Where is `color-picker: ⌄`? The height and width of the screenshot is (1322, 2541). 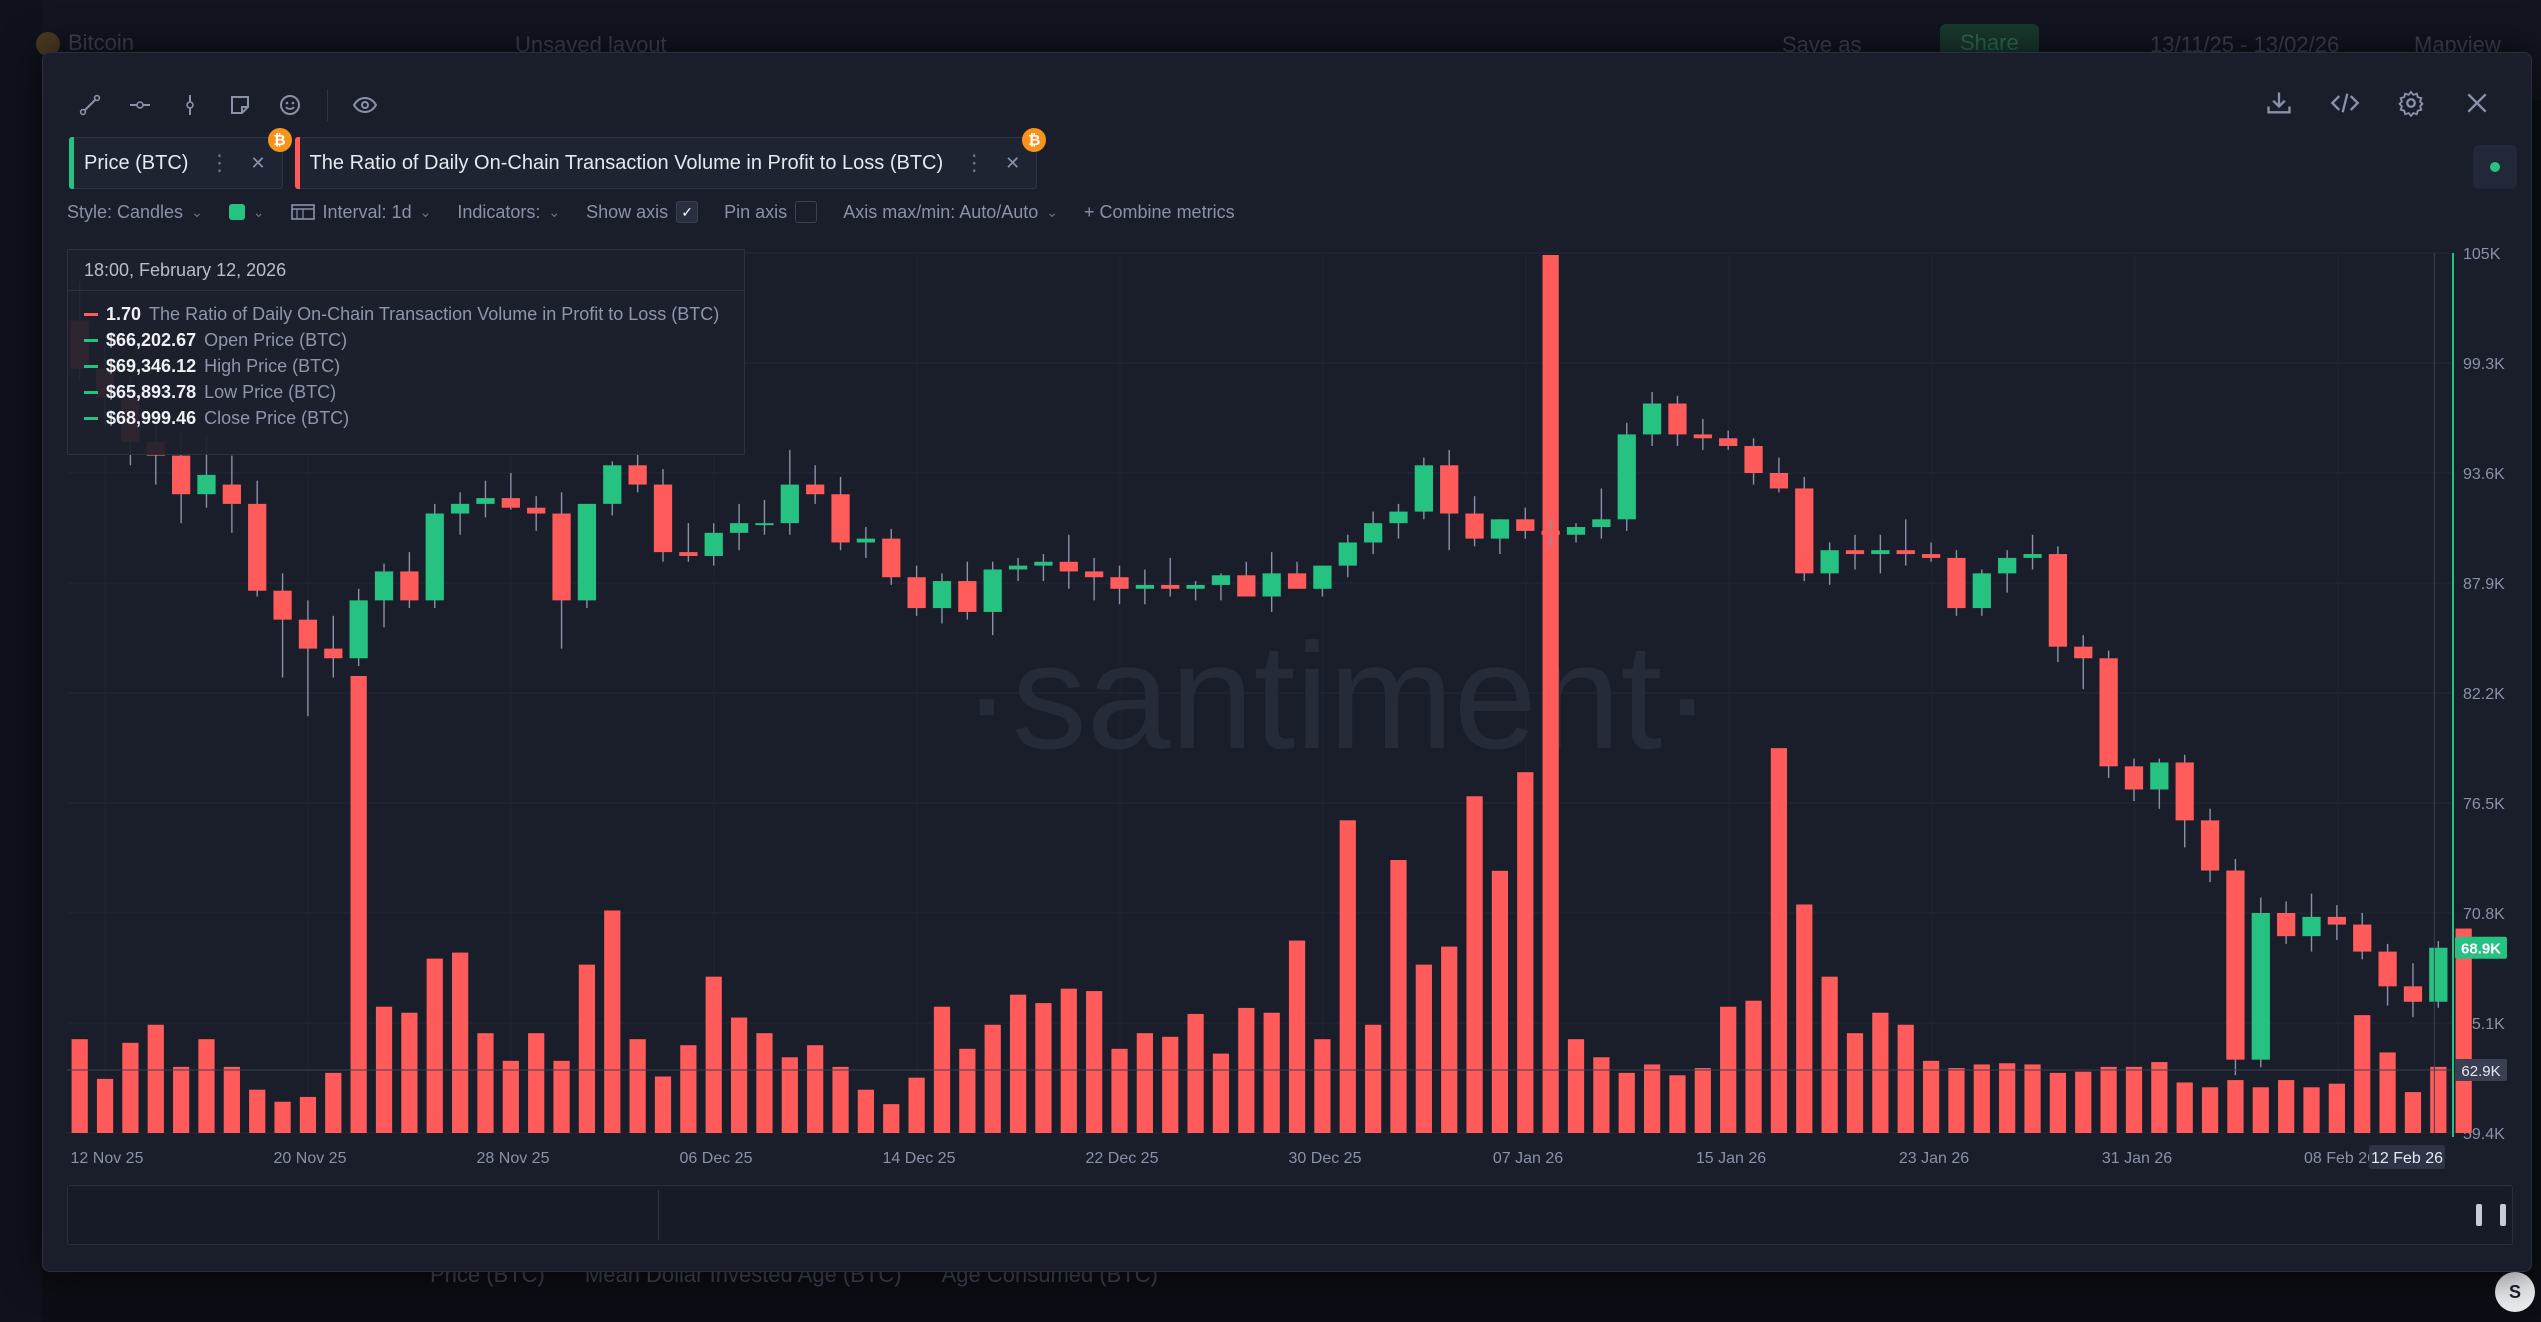
color-picker: ⌄ is located at coordinates (246, 212).